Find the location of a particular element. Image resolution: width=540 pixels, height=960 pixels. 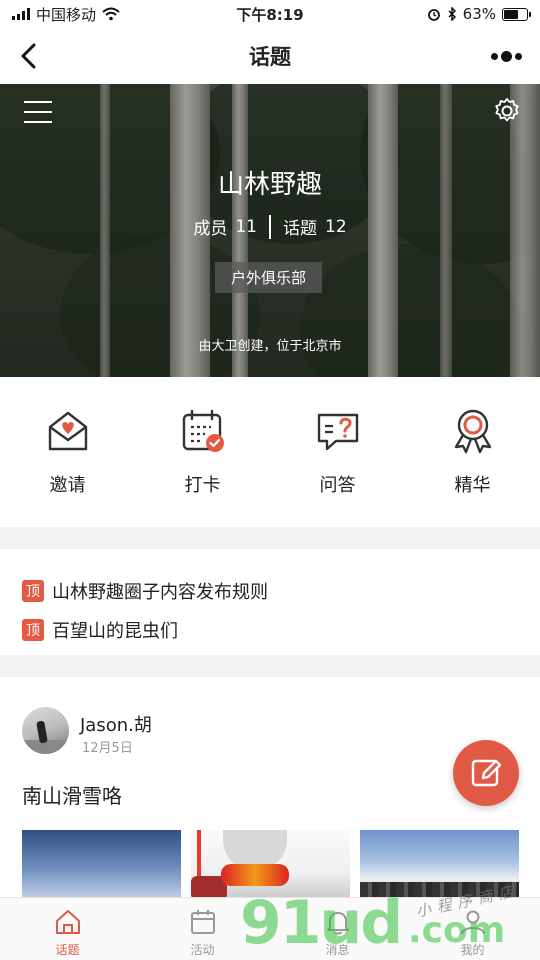

battery-percent: 63% is located at coordinates (479, 14).